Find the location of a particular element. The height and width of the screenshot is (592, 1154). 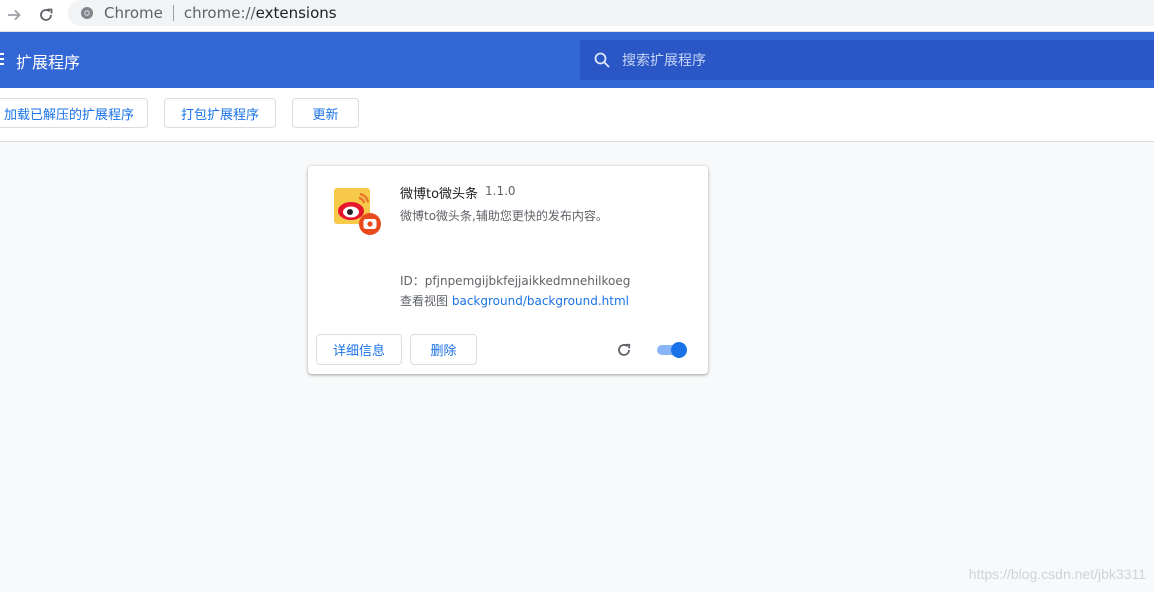

page-title: 扩展程序 is located at coordinates (48, 62).